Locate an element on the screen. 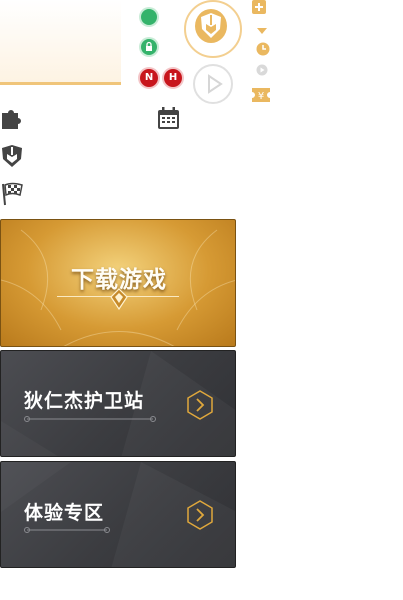  top-card is located at coordinates (60, 42).